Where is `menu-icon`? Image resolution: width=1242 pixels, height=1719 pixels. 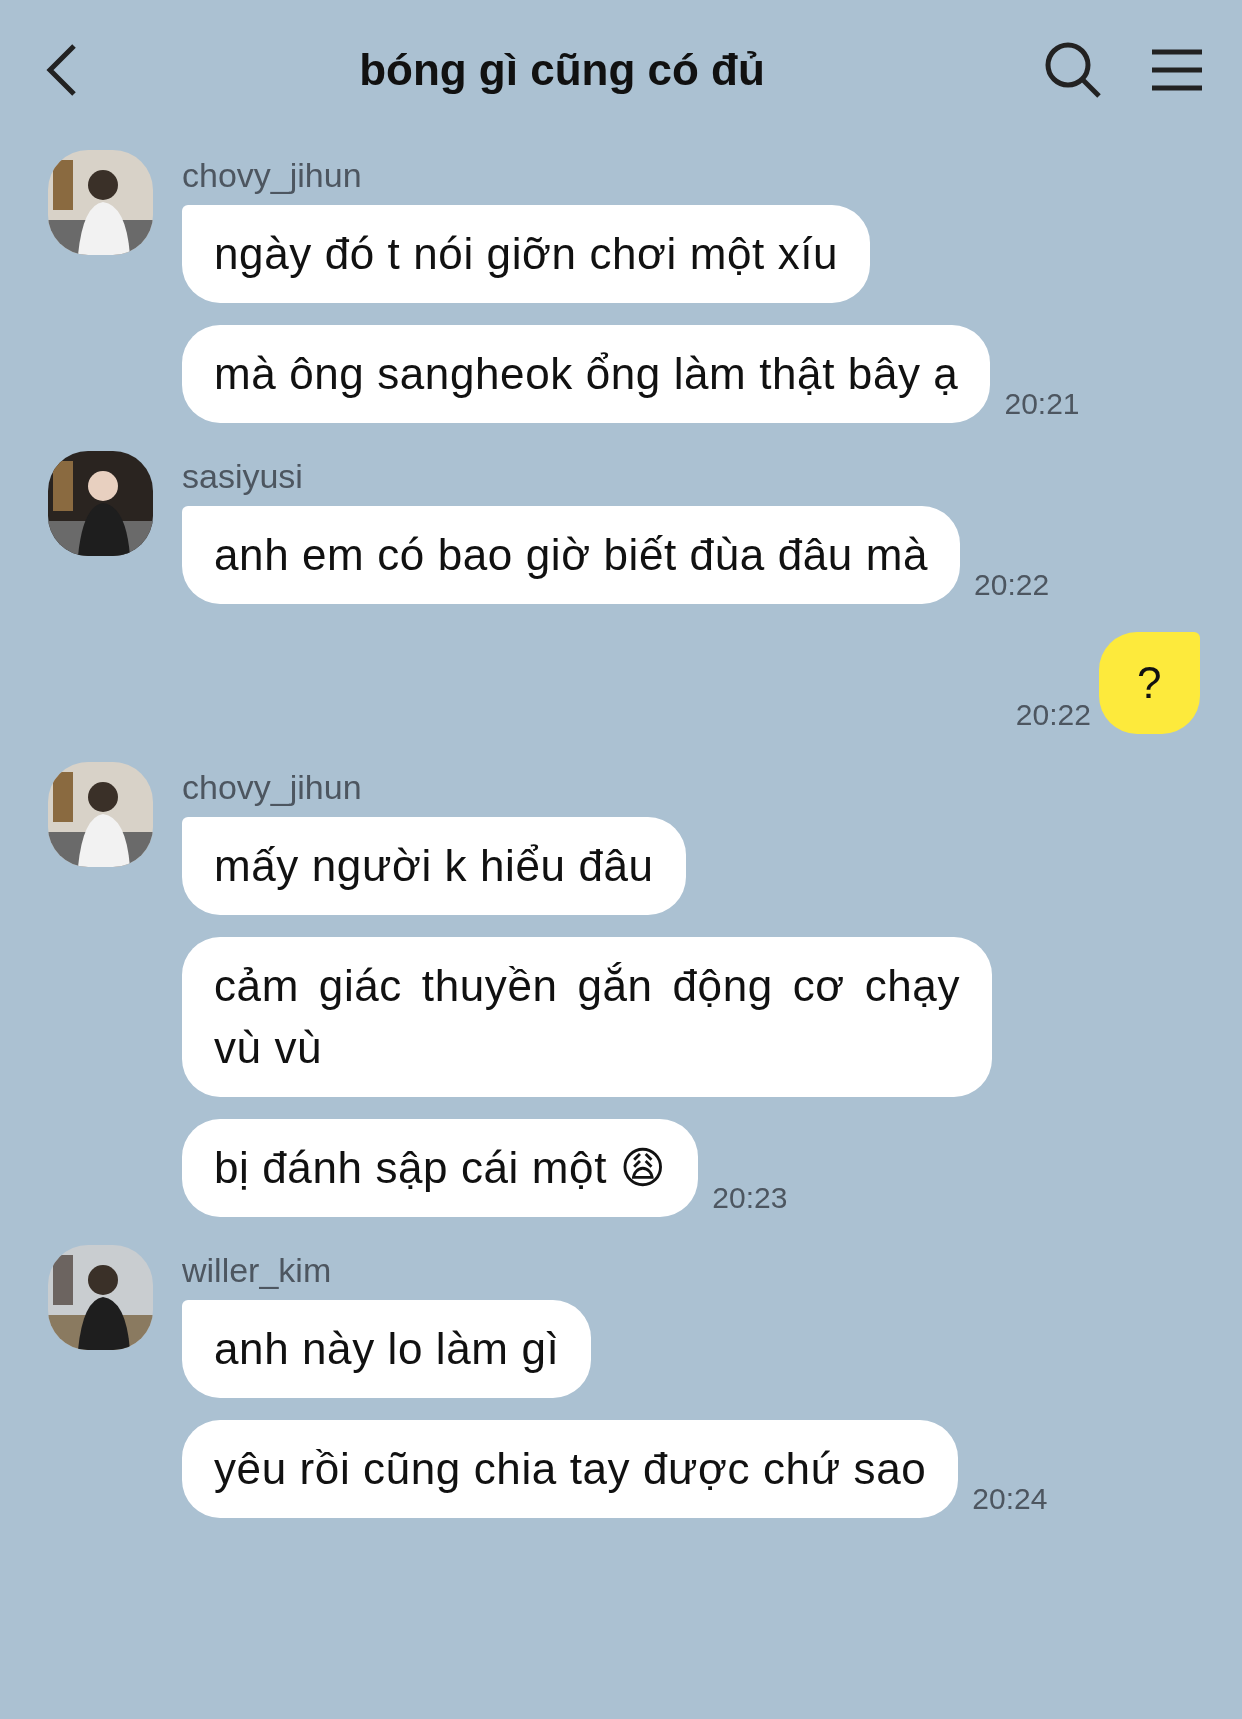 menu-icon is located at coordinates (1177, 70).